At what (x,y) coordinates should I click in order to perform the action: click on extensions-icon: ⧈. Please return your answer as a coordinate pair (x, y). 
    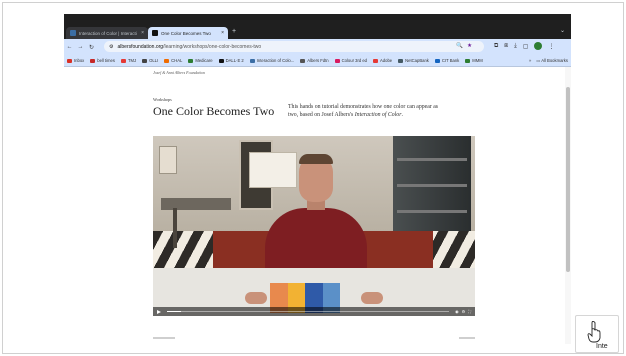
    Looking at the image, I should click on (506, 46).